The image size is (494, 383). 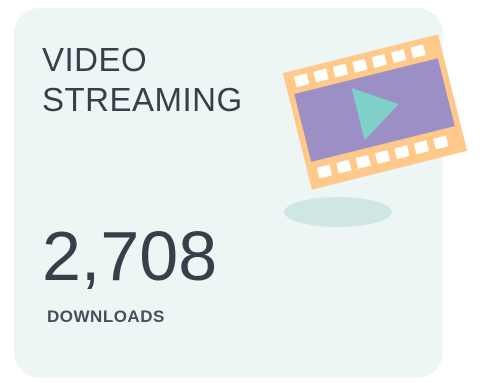 What do you see at coordinates (338, 212) in the screenshot?
I see `illustration-shadow` at bounding box center [338, 212].